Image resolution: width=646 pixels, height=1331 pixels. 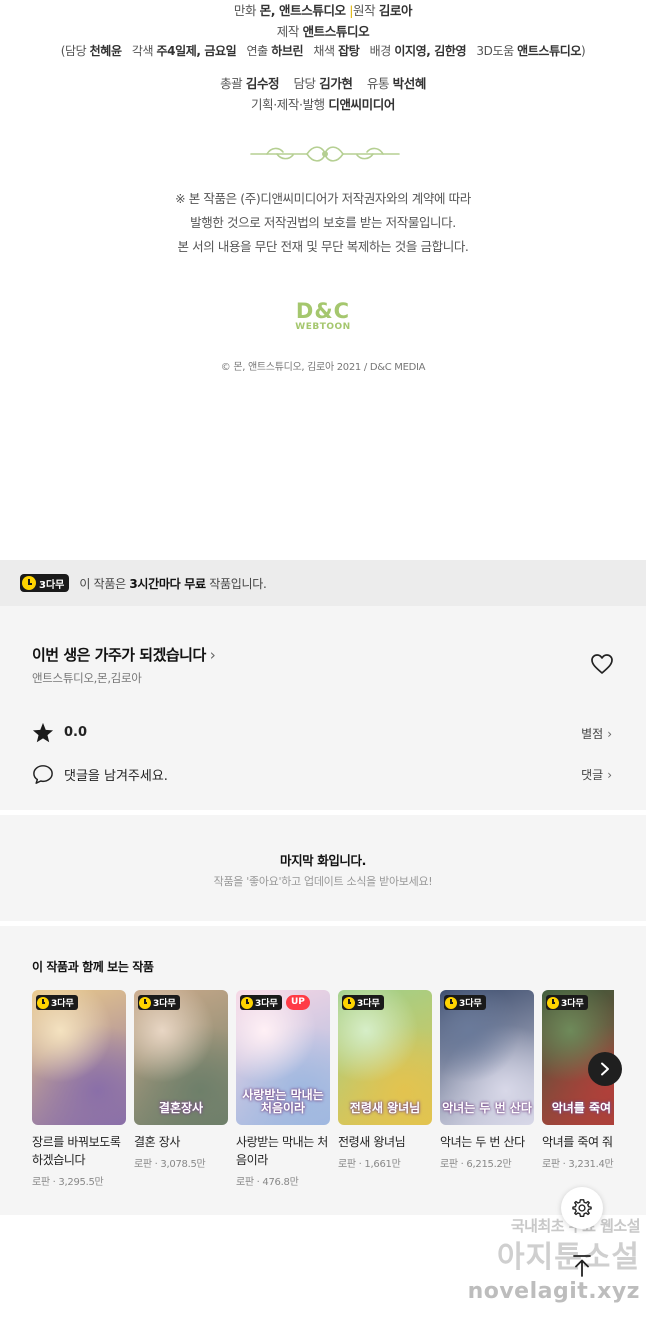 What do you see at coordinates (87, 678) in the screenshot?
I see `work-authors: 앤트스튜디오,몬,김로아` at bounding box center [87, 678].